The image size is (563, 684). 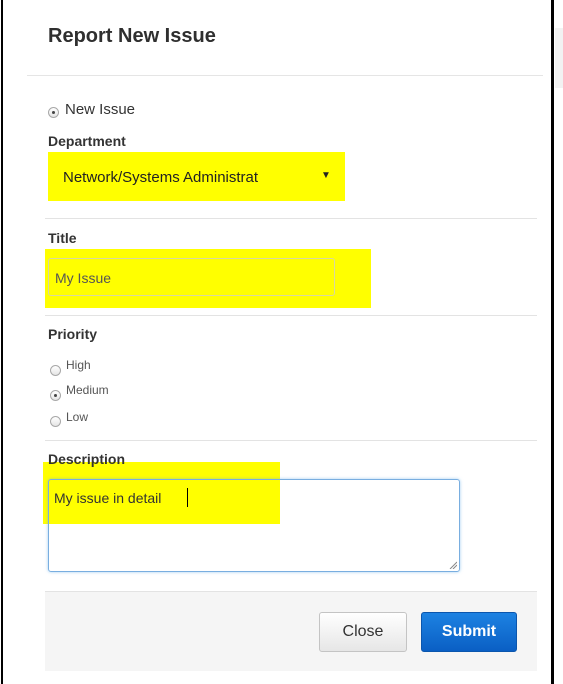 I want to click on title-input-value: My Issue, so click(x=83, y=278).